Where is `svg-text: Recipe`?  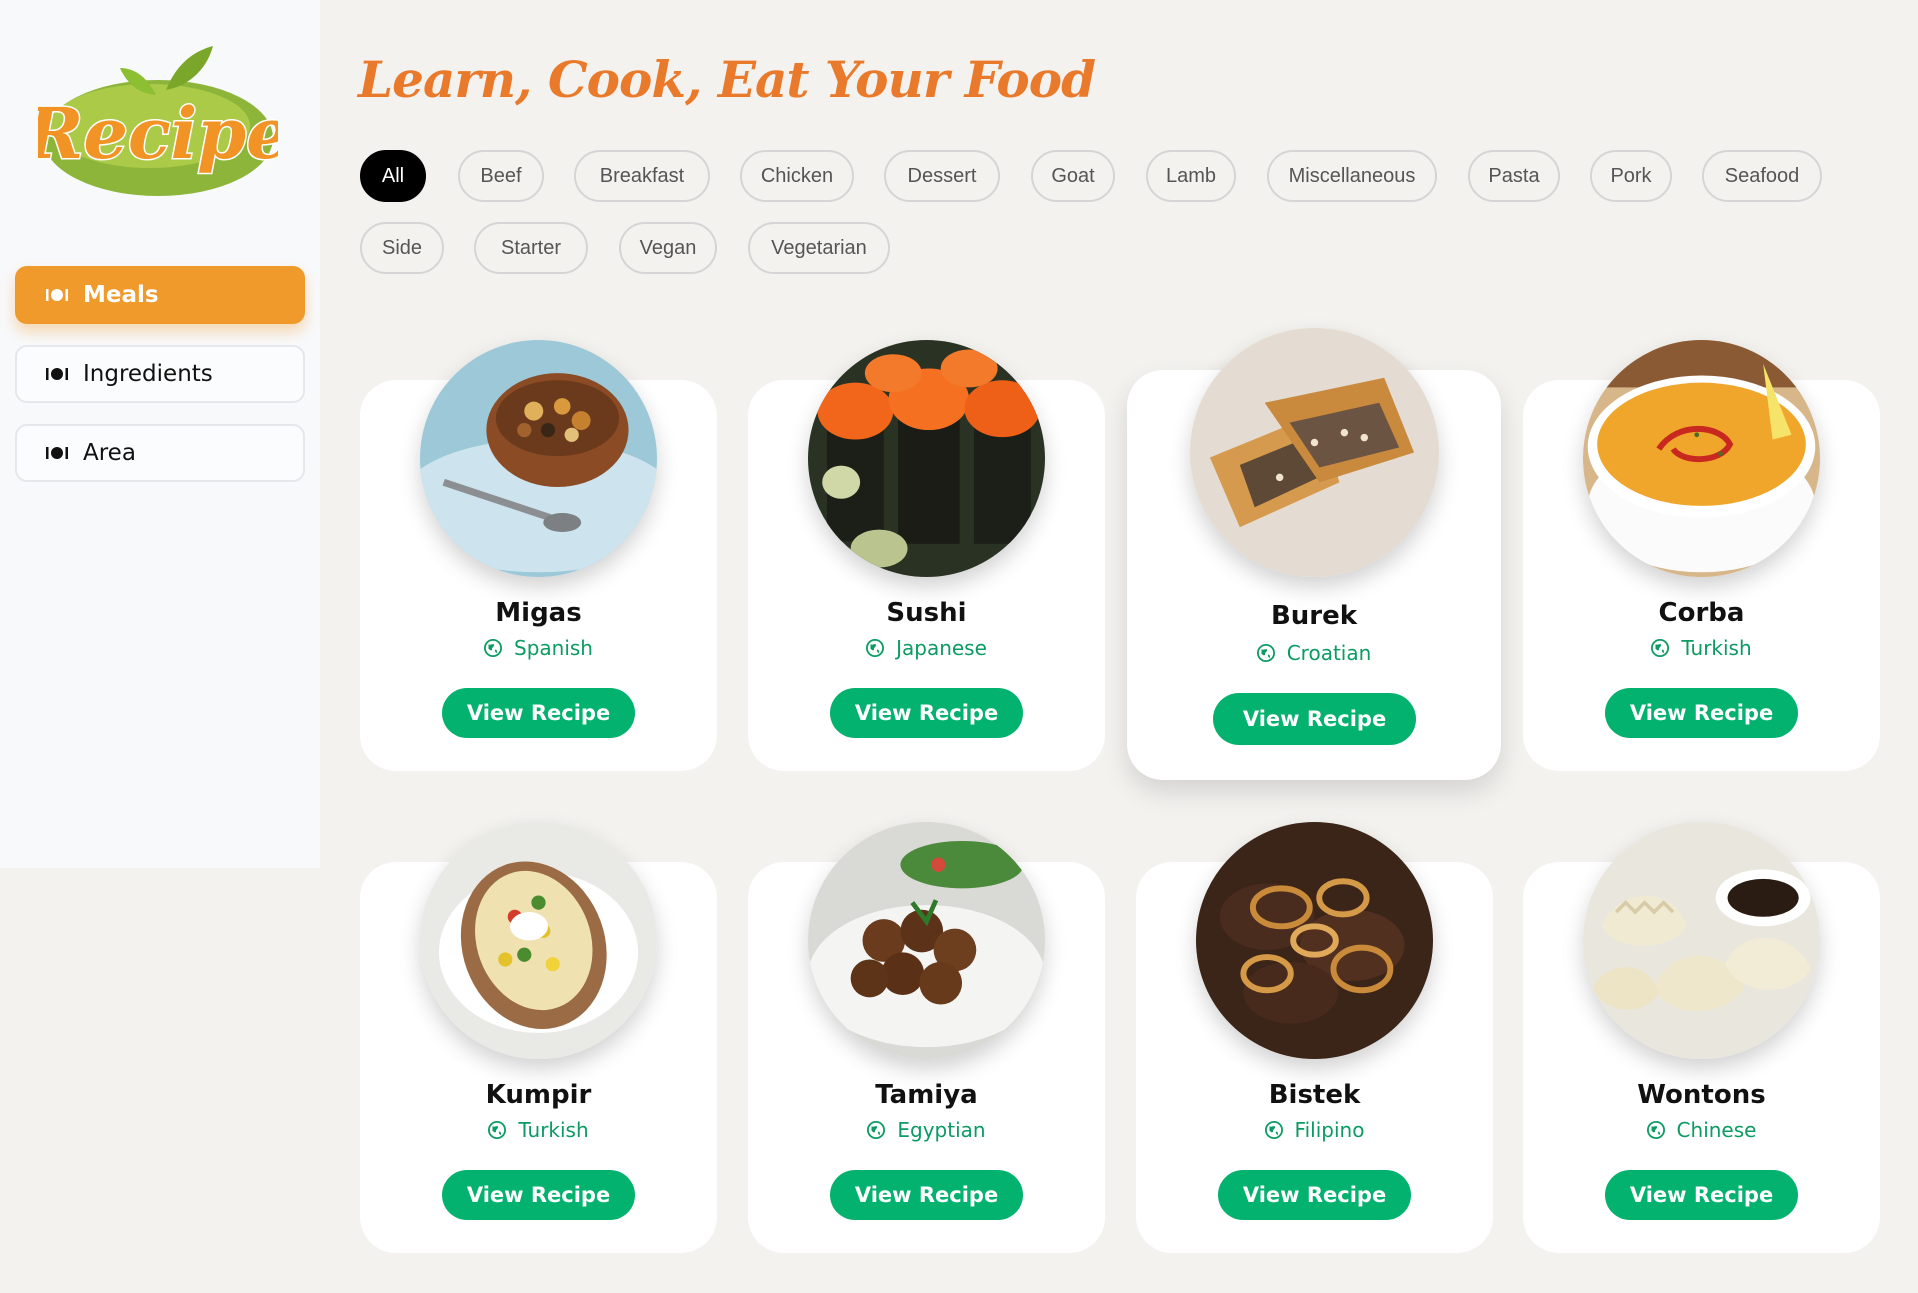
svg-text: Recipe is located at coordinates (158, 133).